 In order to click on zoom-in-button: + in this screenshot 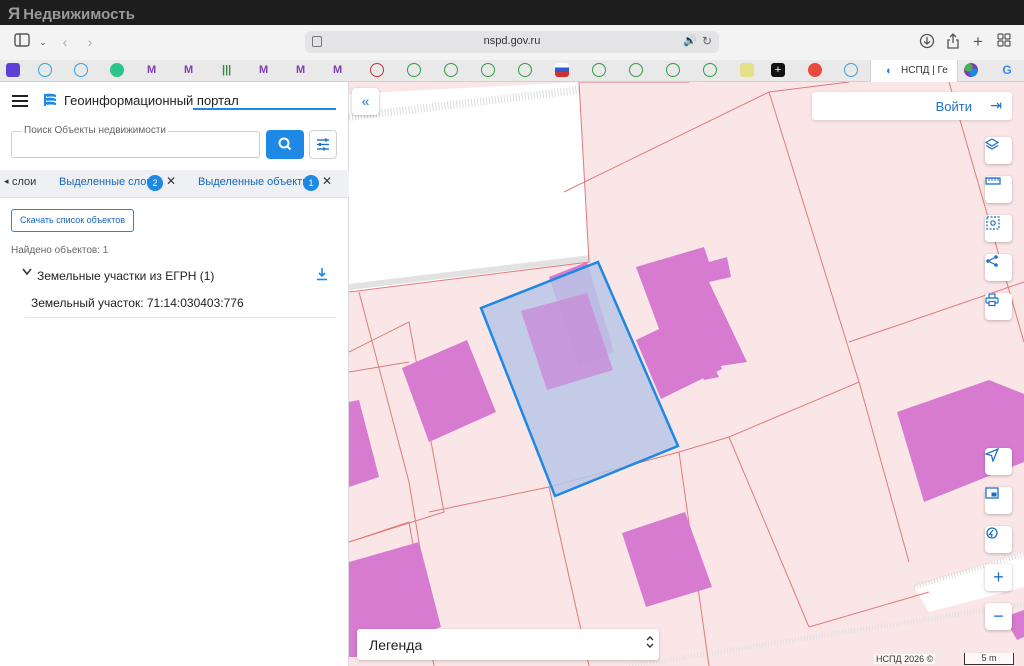, I will do `click(998, 577)`.